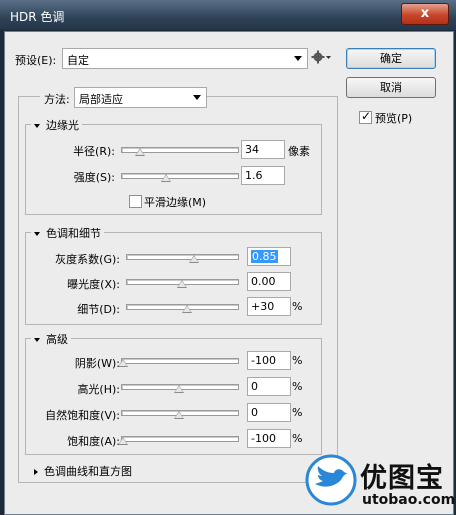  I want to click on saturation-label: 饱和度(A):, so click(93, 441).